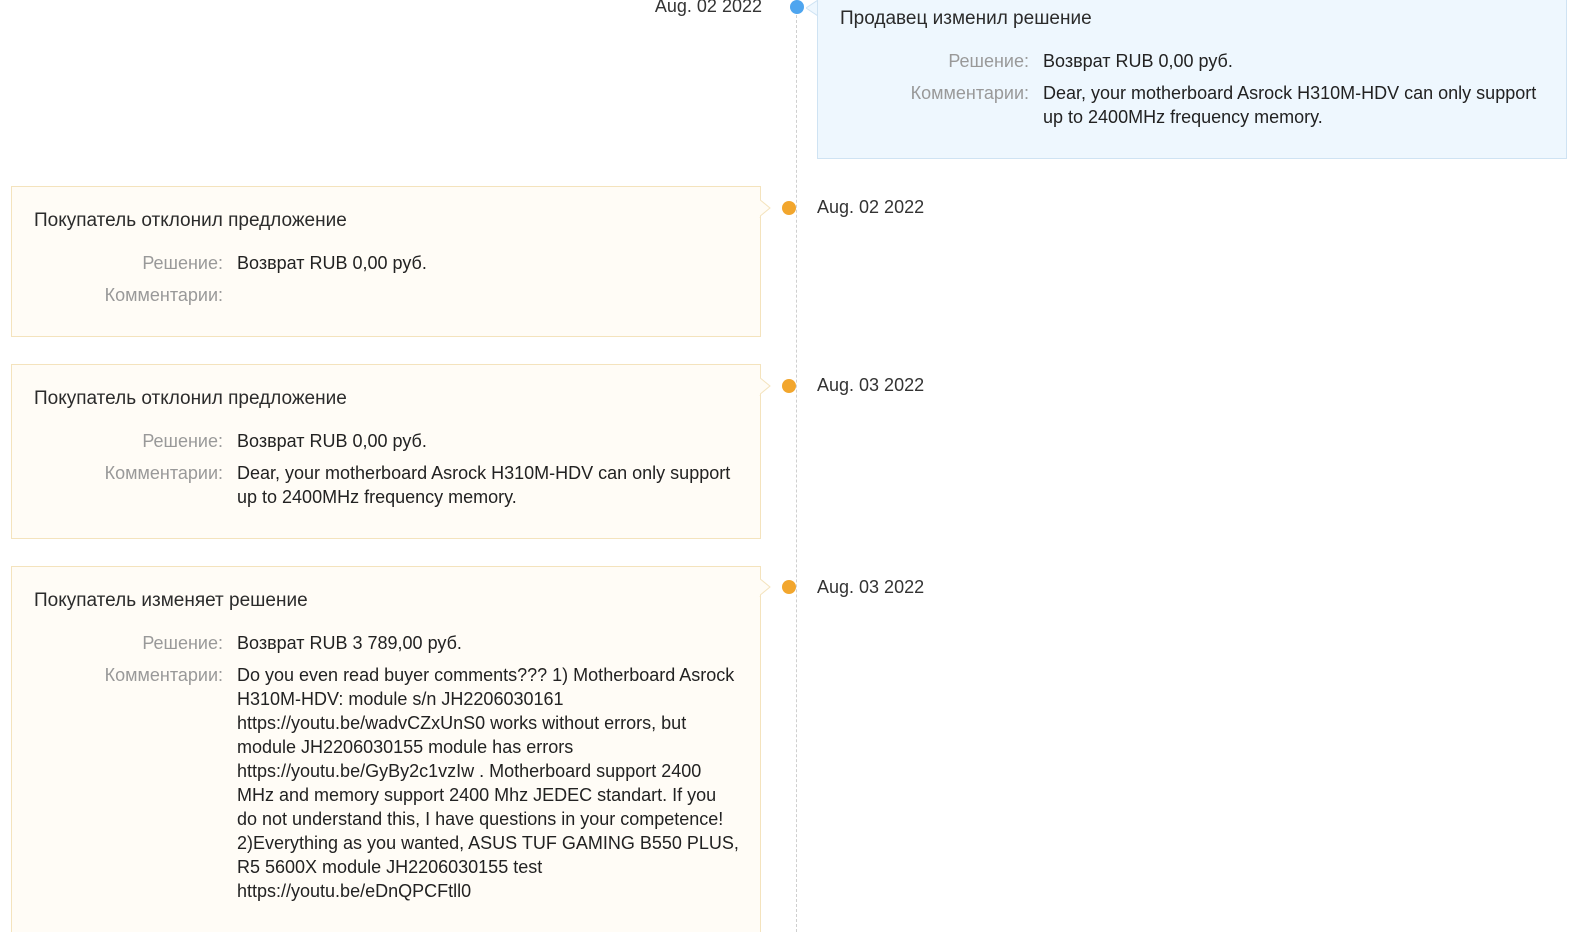 This screenshot has height=932, width=1592. I want to click on seller-event-dot, so click(797, 7).